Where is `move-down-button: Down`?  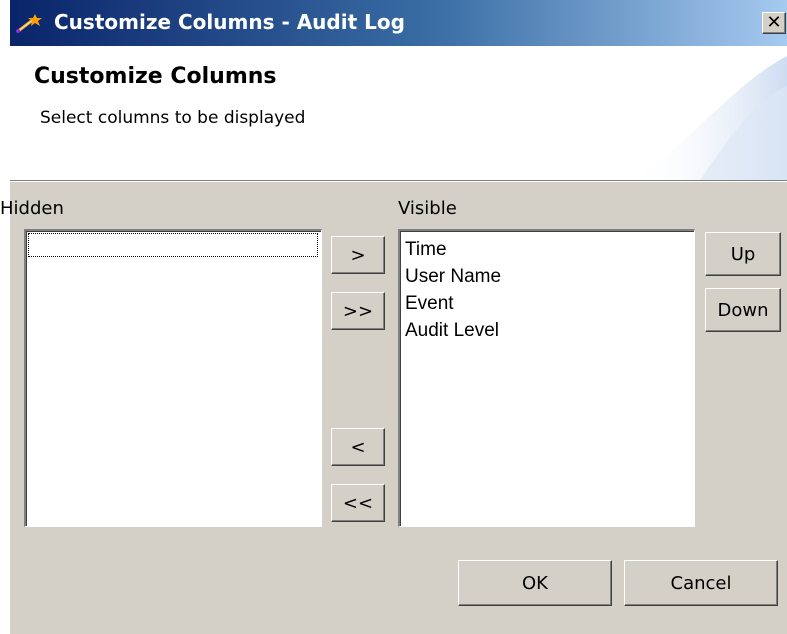 move-down-button: Down is located at coordinates (743, 310).